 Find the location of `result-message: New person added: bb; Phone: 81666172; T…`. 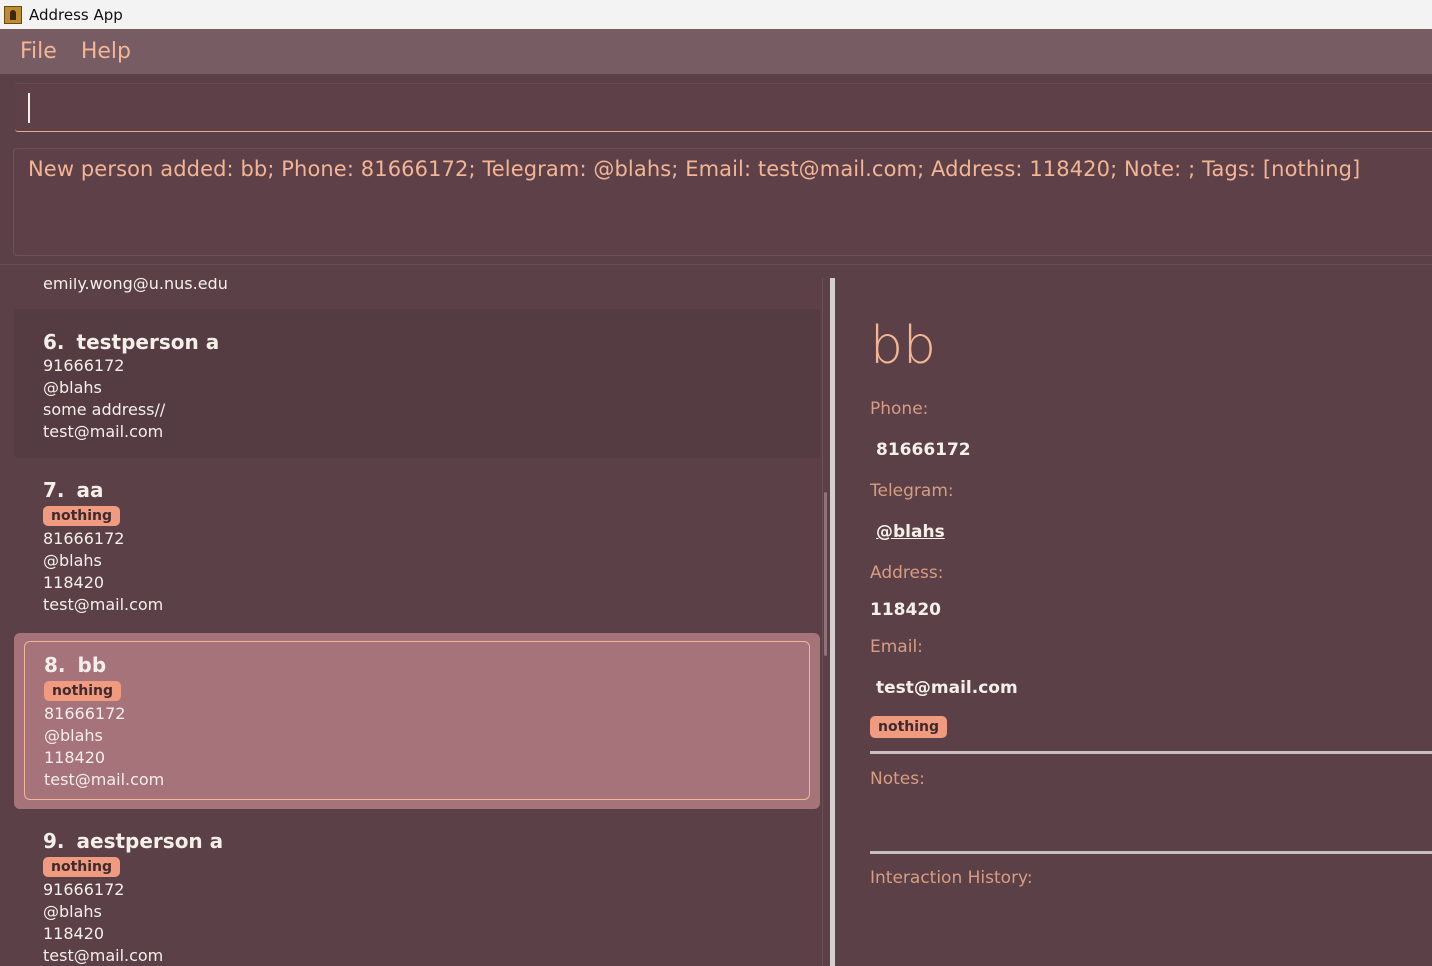

result-message: New person added: bb; Phone: 81666172; T… is located at coordinates (694, 169).